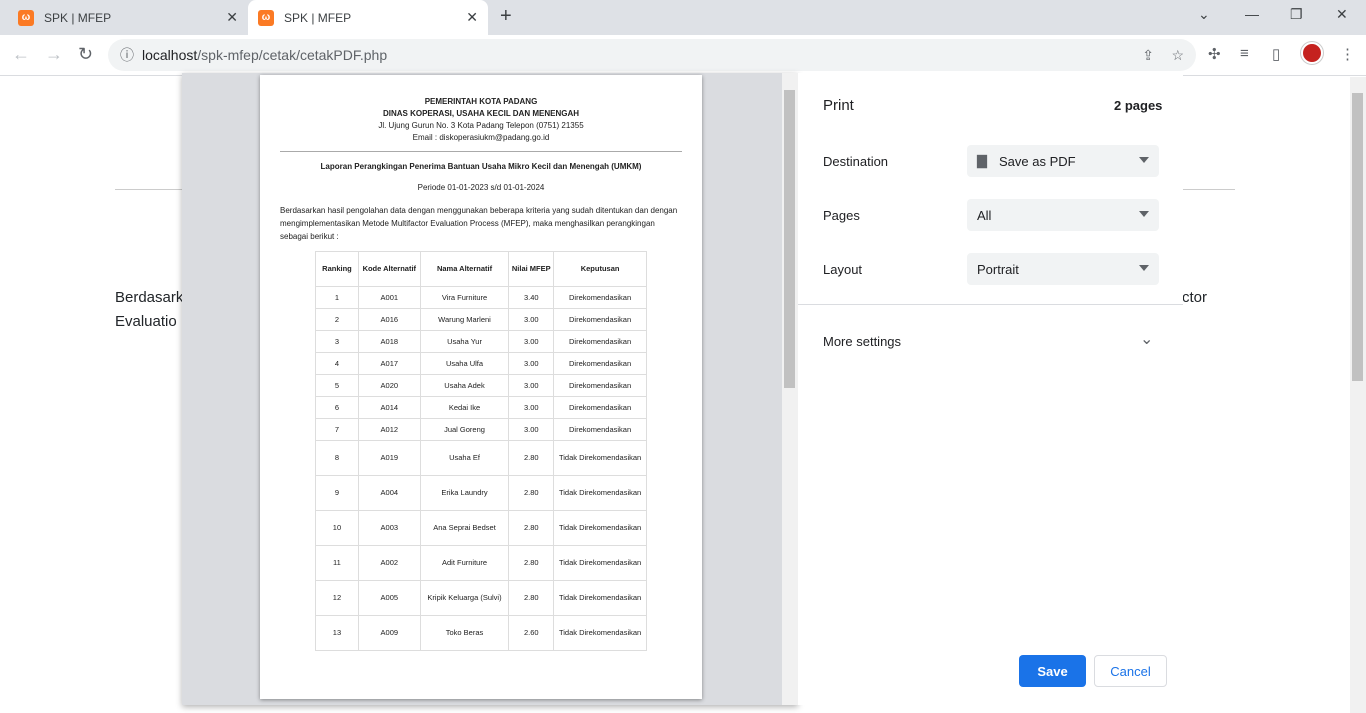 The image size is (1366, 713). I want to click on forward-button: →, so click(54, 54).